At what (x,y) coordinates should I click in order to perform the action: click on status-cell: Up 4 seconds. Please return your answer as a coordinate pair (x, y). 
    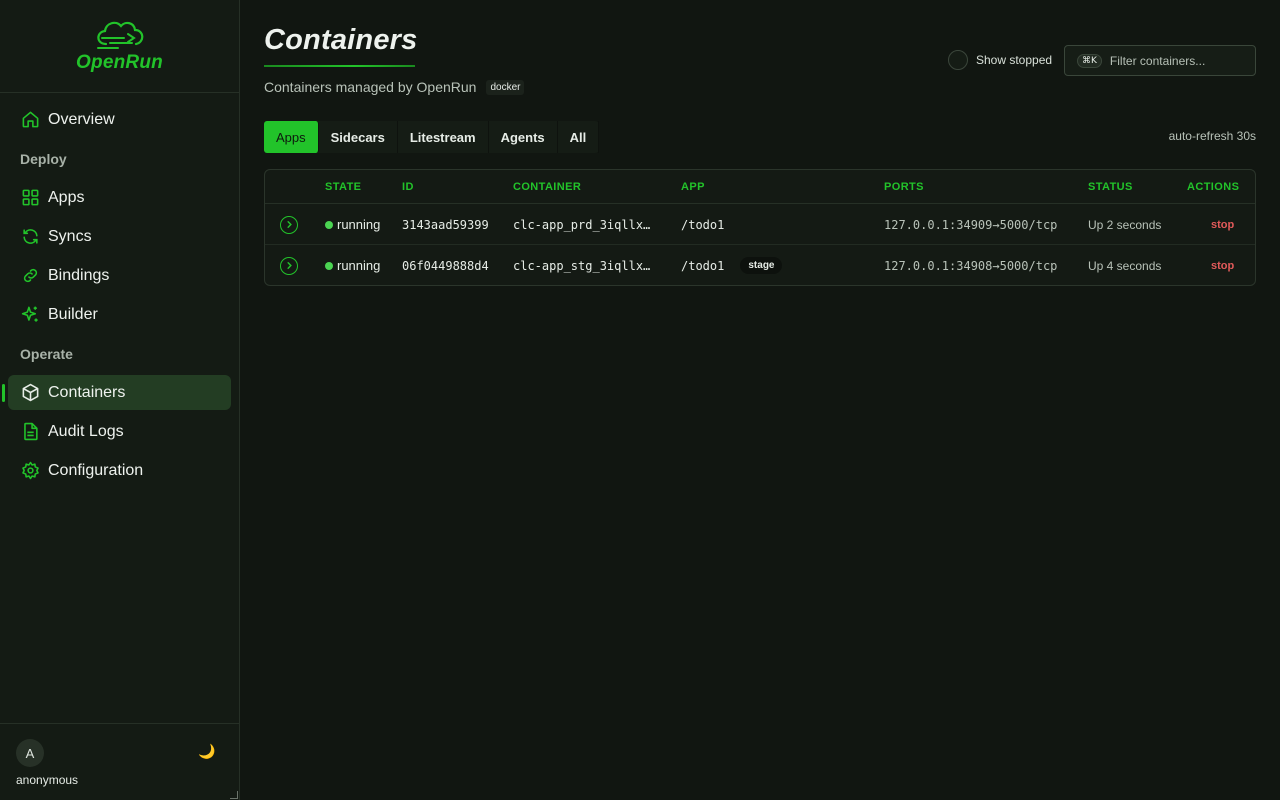
    Looking at the image, I should click on (1125, 265).